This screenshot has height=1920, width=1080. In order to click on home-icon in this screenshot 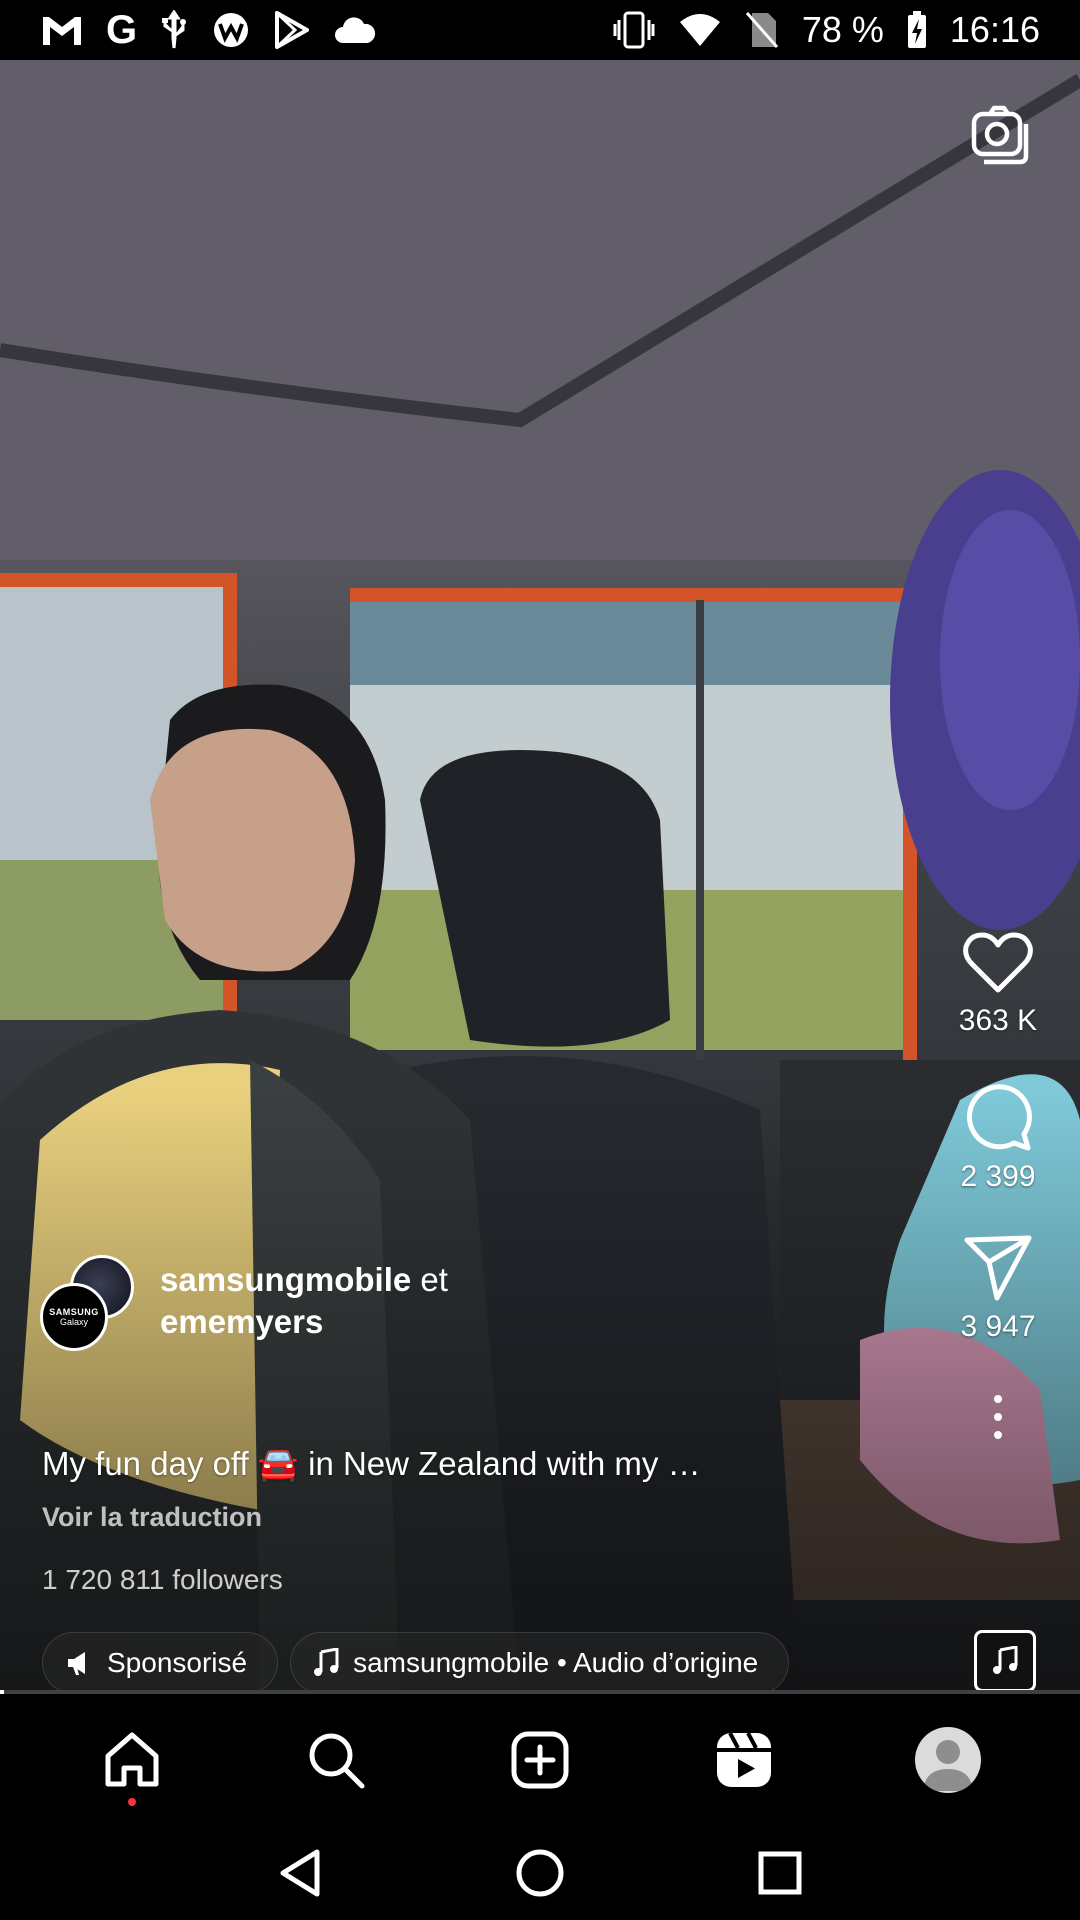, I will do `click(132, 1759)`.